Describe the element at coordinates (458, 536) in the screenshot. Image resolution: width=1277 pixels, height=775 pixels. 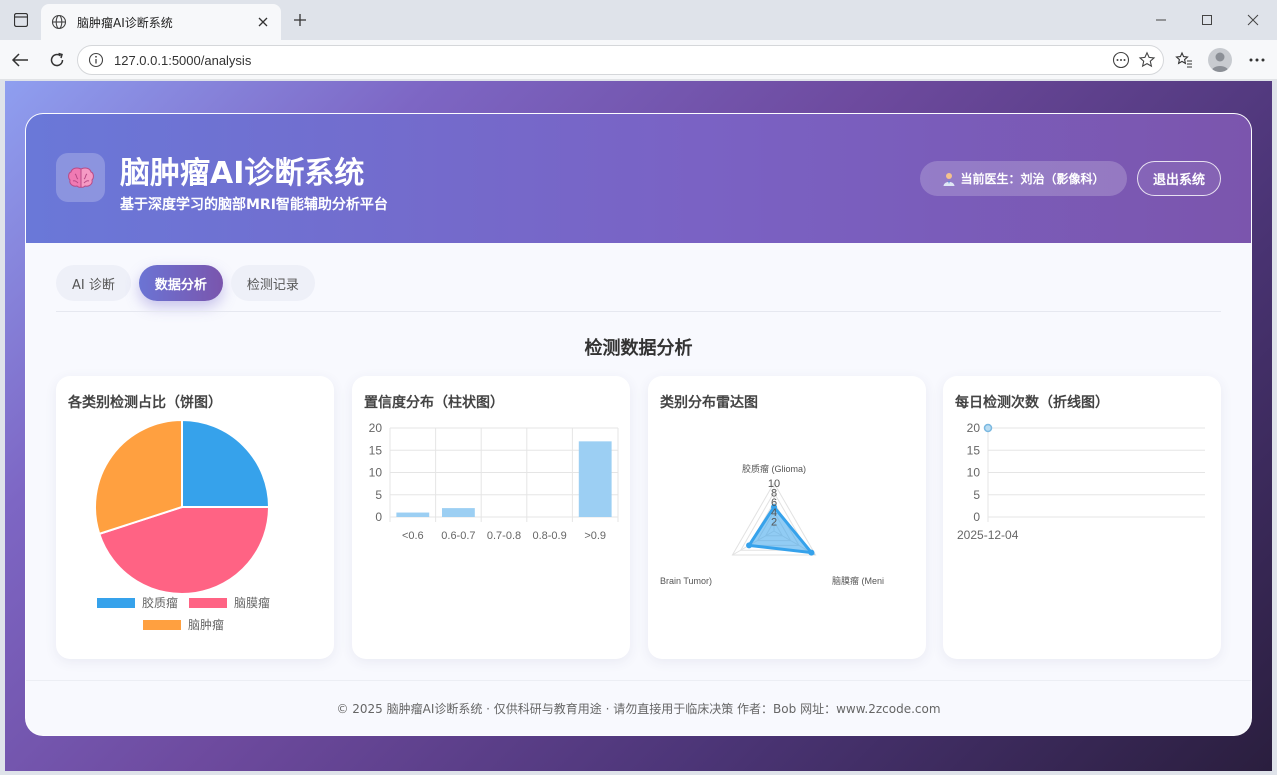
I see `x-tick-label: 0.6-0.7` at that location.